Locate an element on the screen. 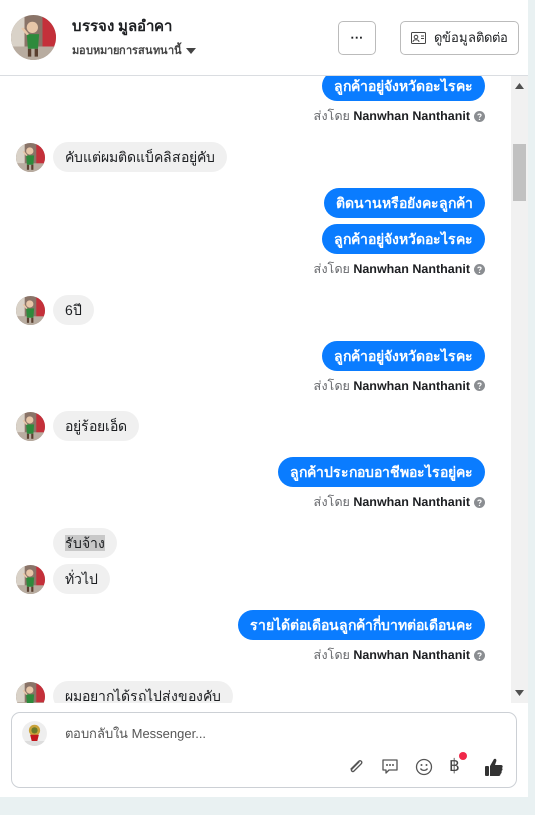 The width and height of the screenshot is (535, 815). emoji-icon is located at coordinates (424, 767).